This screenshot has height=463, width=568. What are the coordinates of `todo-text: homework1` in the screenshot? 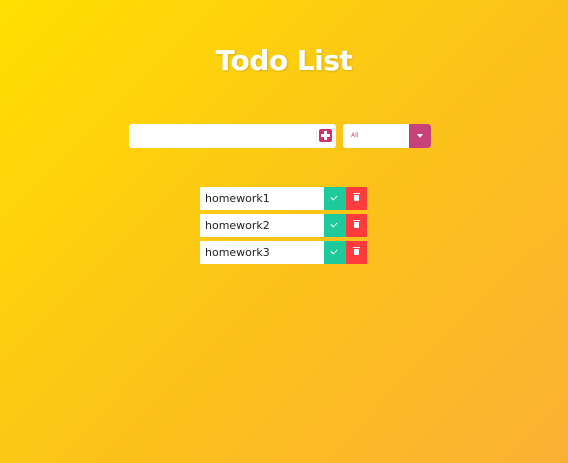 It's located at (237, 198).